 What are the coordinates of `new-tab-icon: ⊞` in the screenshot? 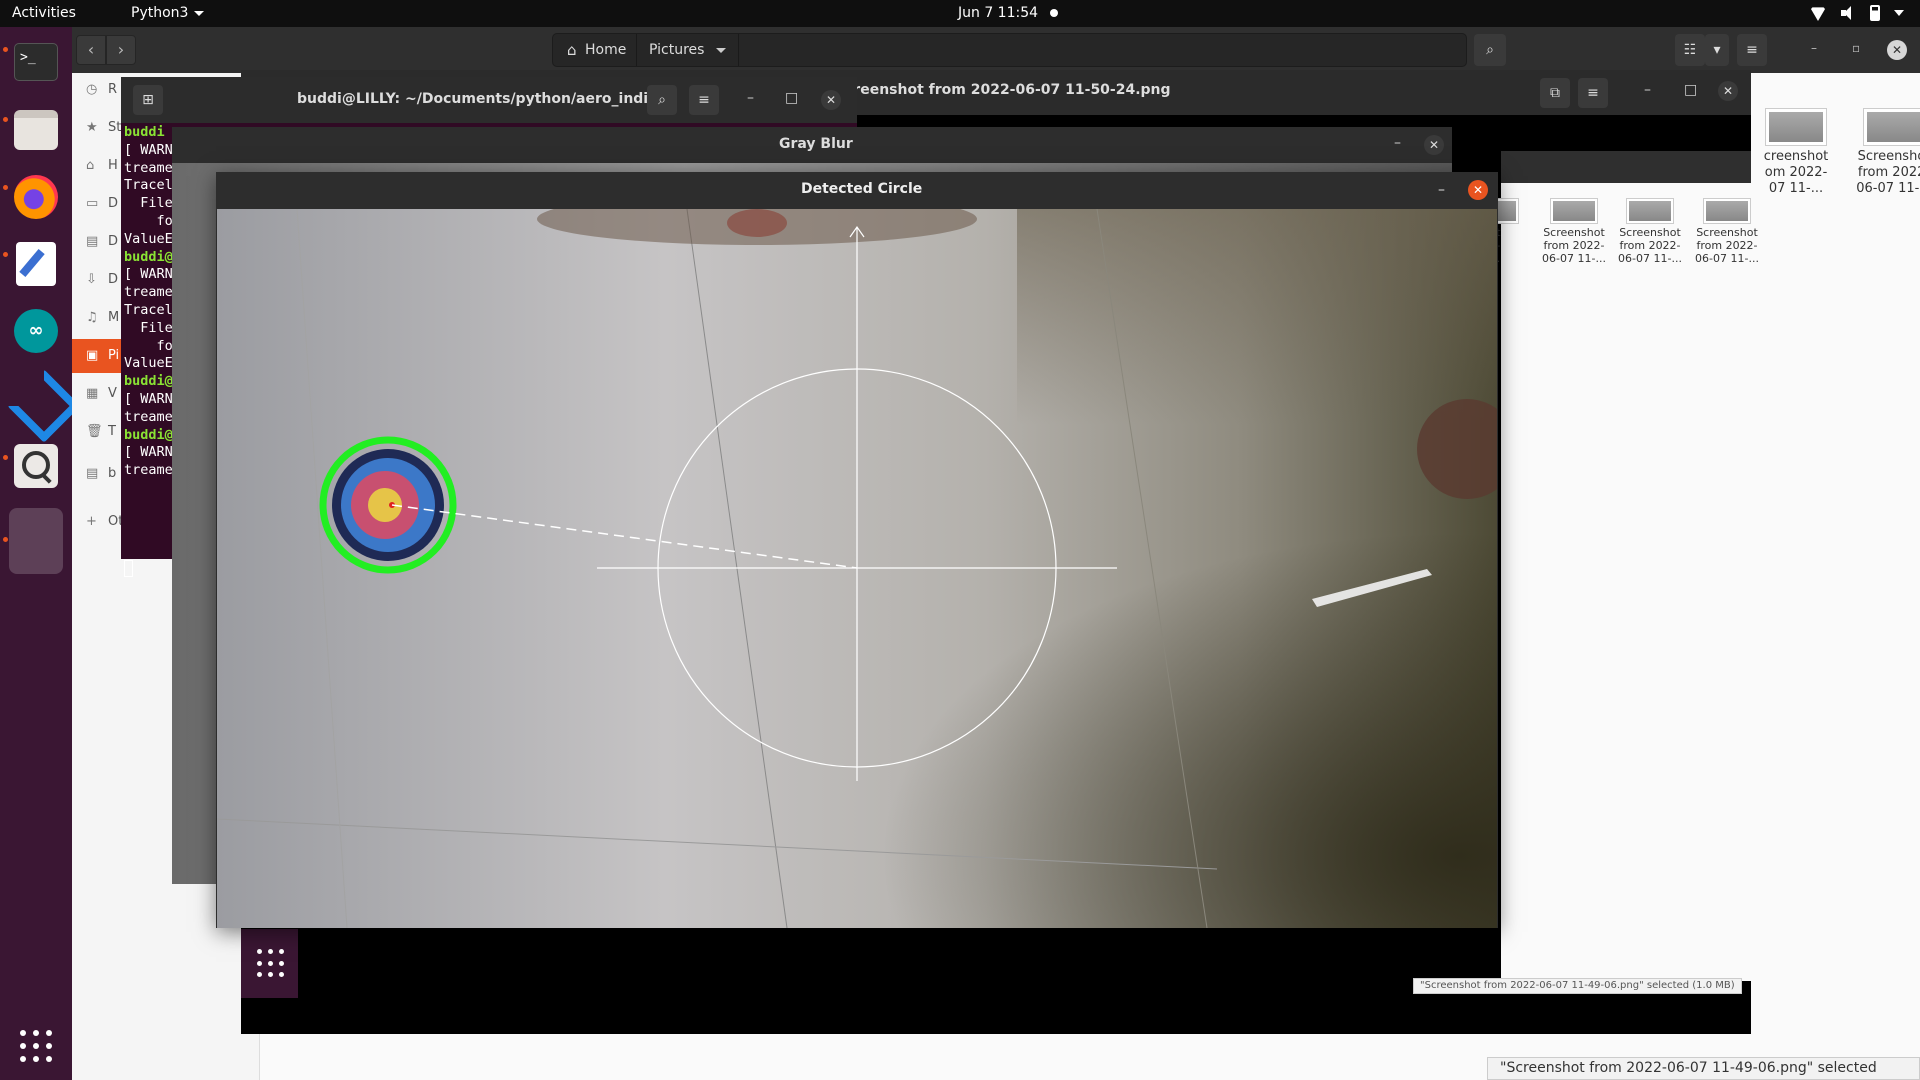 It's located at (148, 100).